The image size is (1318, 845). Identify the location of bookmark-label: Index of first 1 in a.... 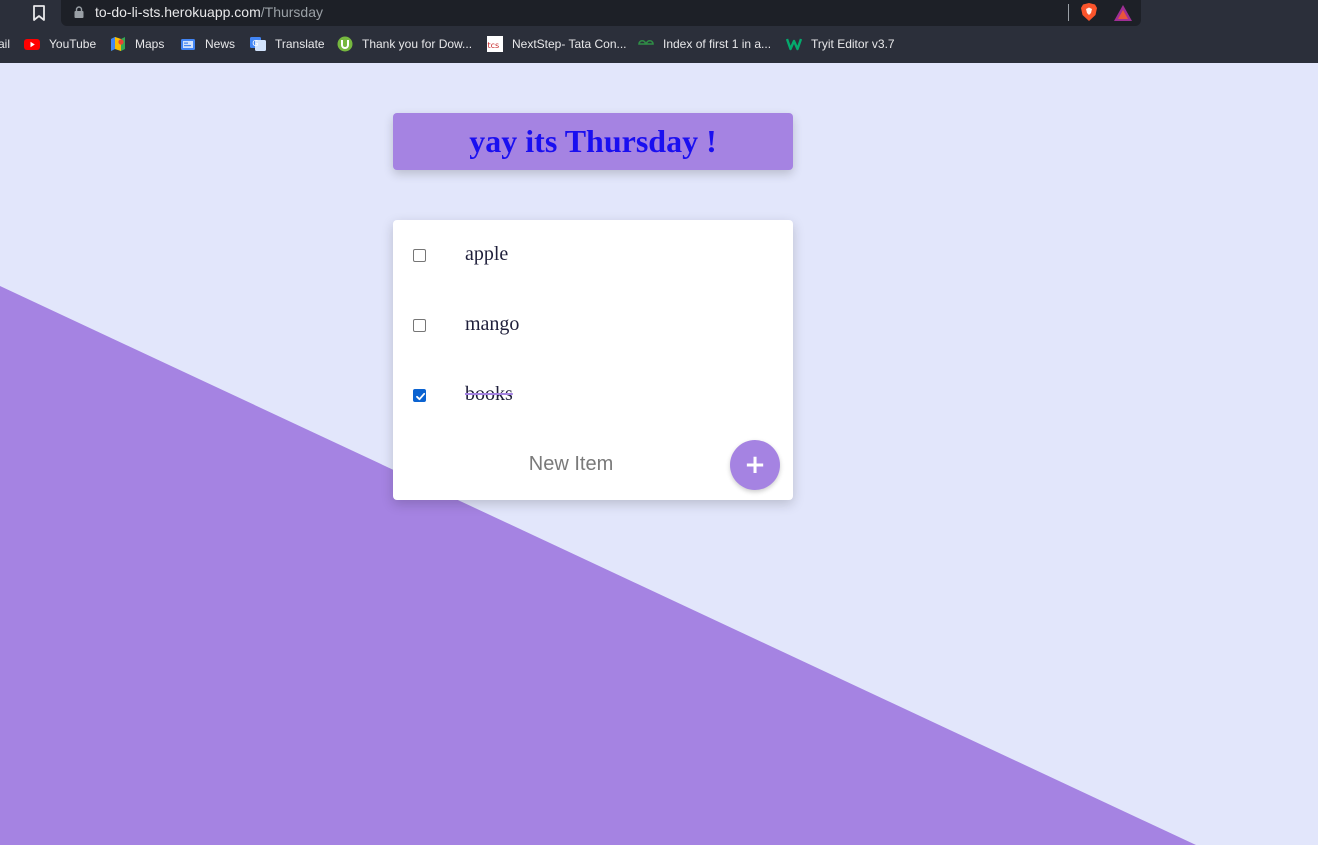
(717, 44).